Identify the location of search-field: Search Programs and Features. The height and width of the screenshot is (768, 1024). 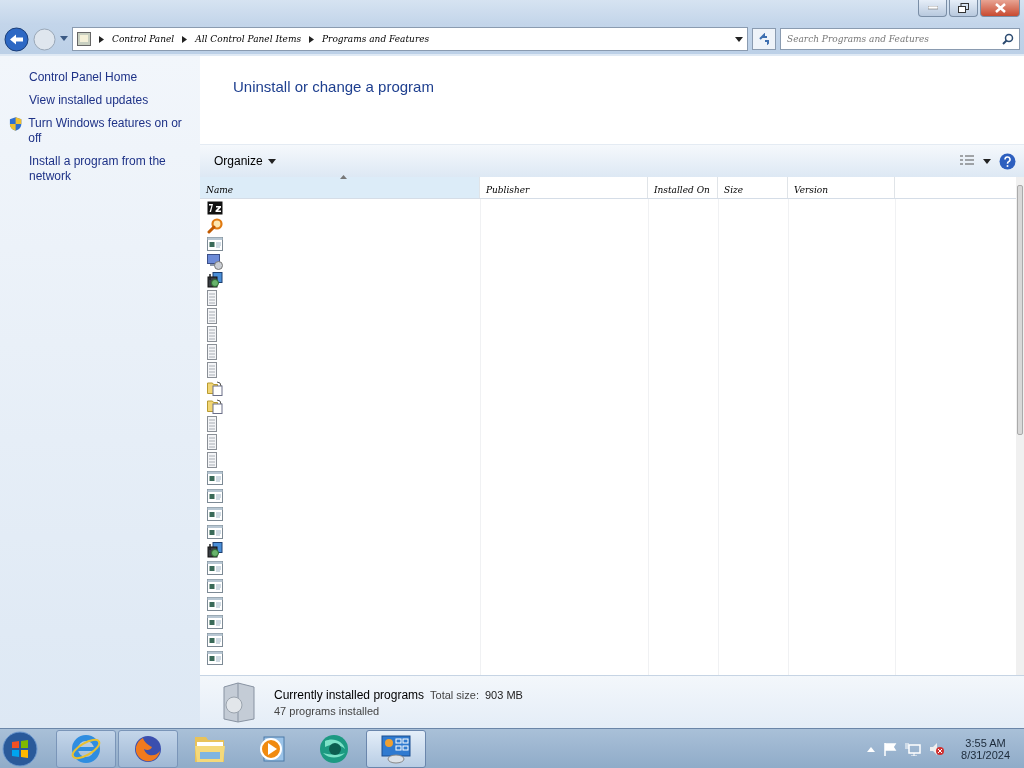
(900, 39).